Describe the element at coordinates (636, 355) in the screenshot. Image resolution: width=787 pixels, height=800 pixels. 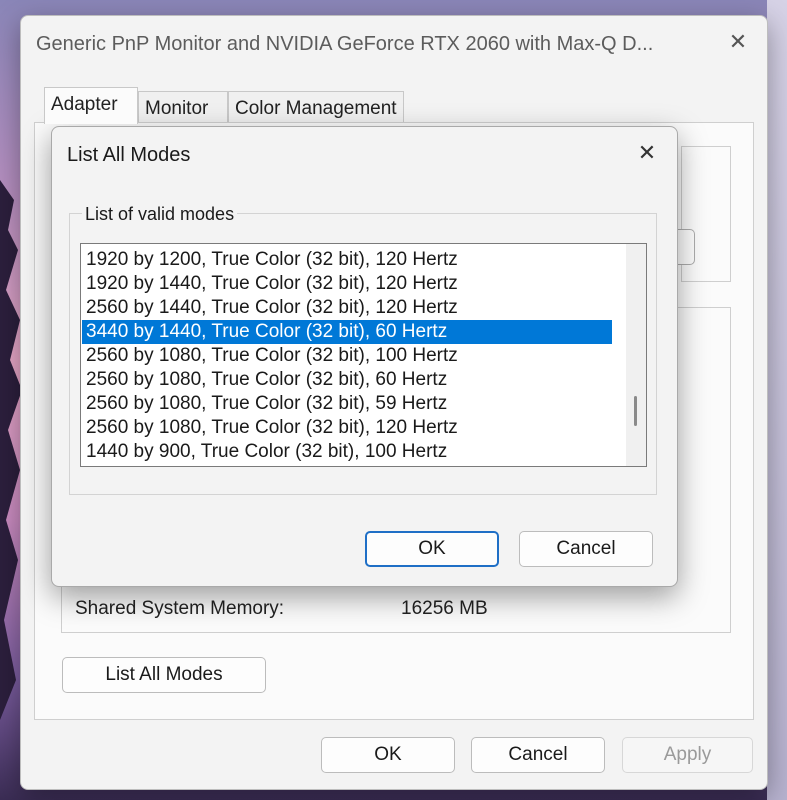
I see `vertical-scrollbar` at that location.